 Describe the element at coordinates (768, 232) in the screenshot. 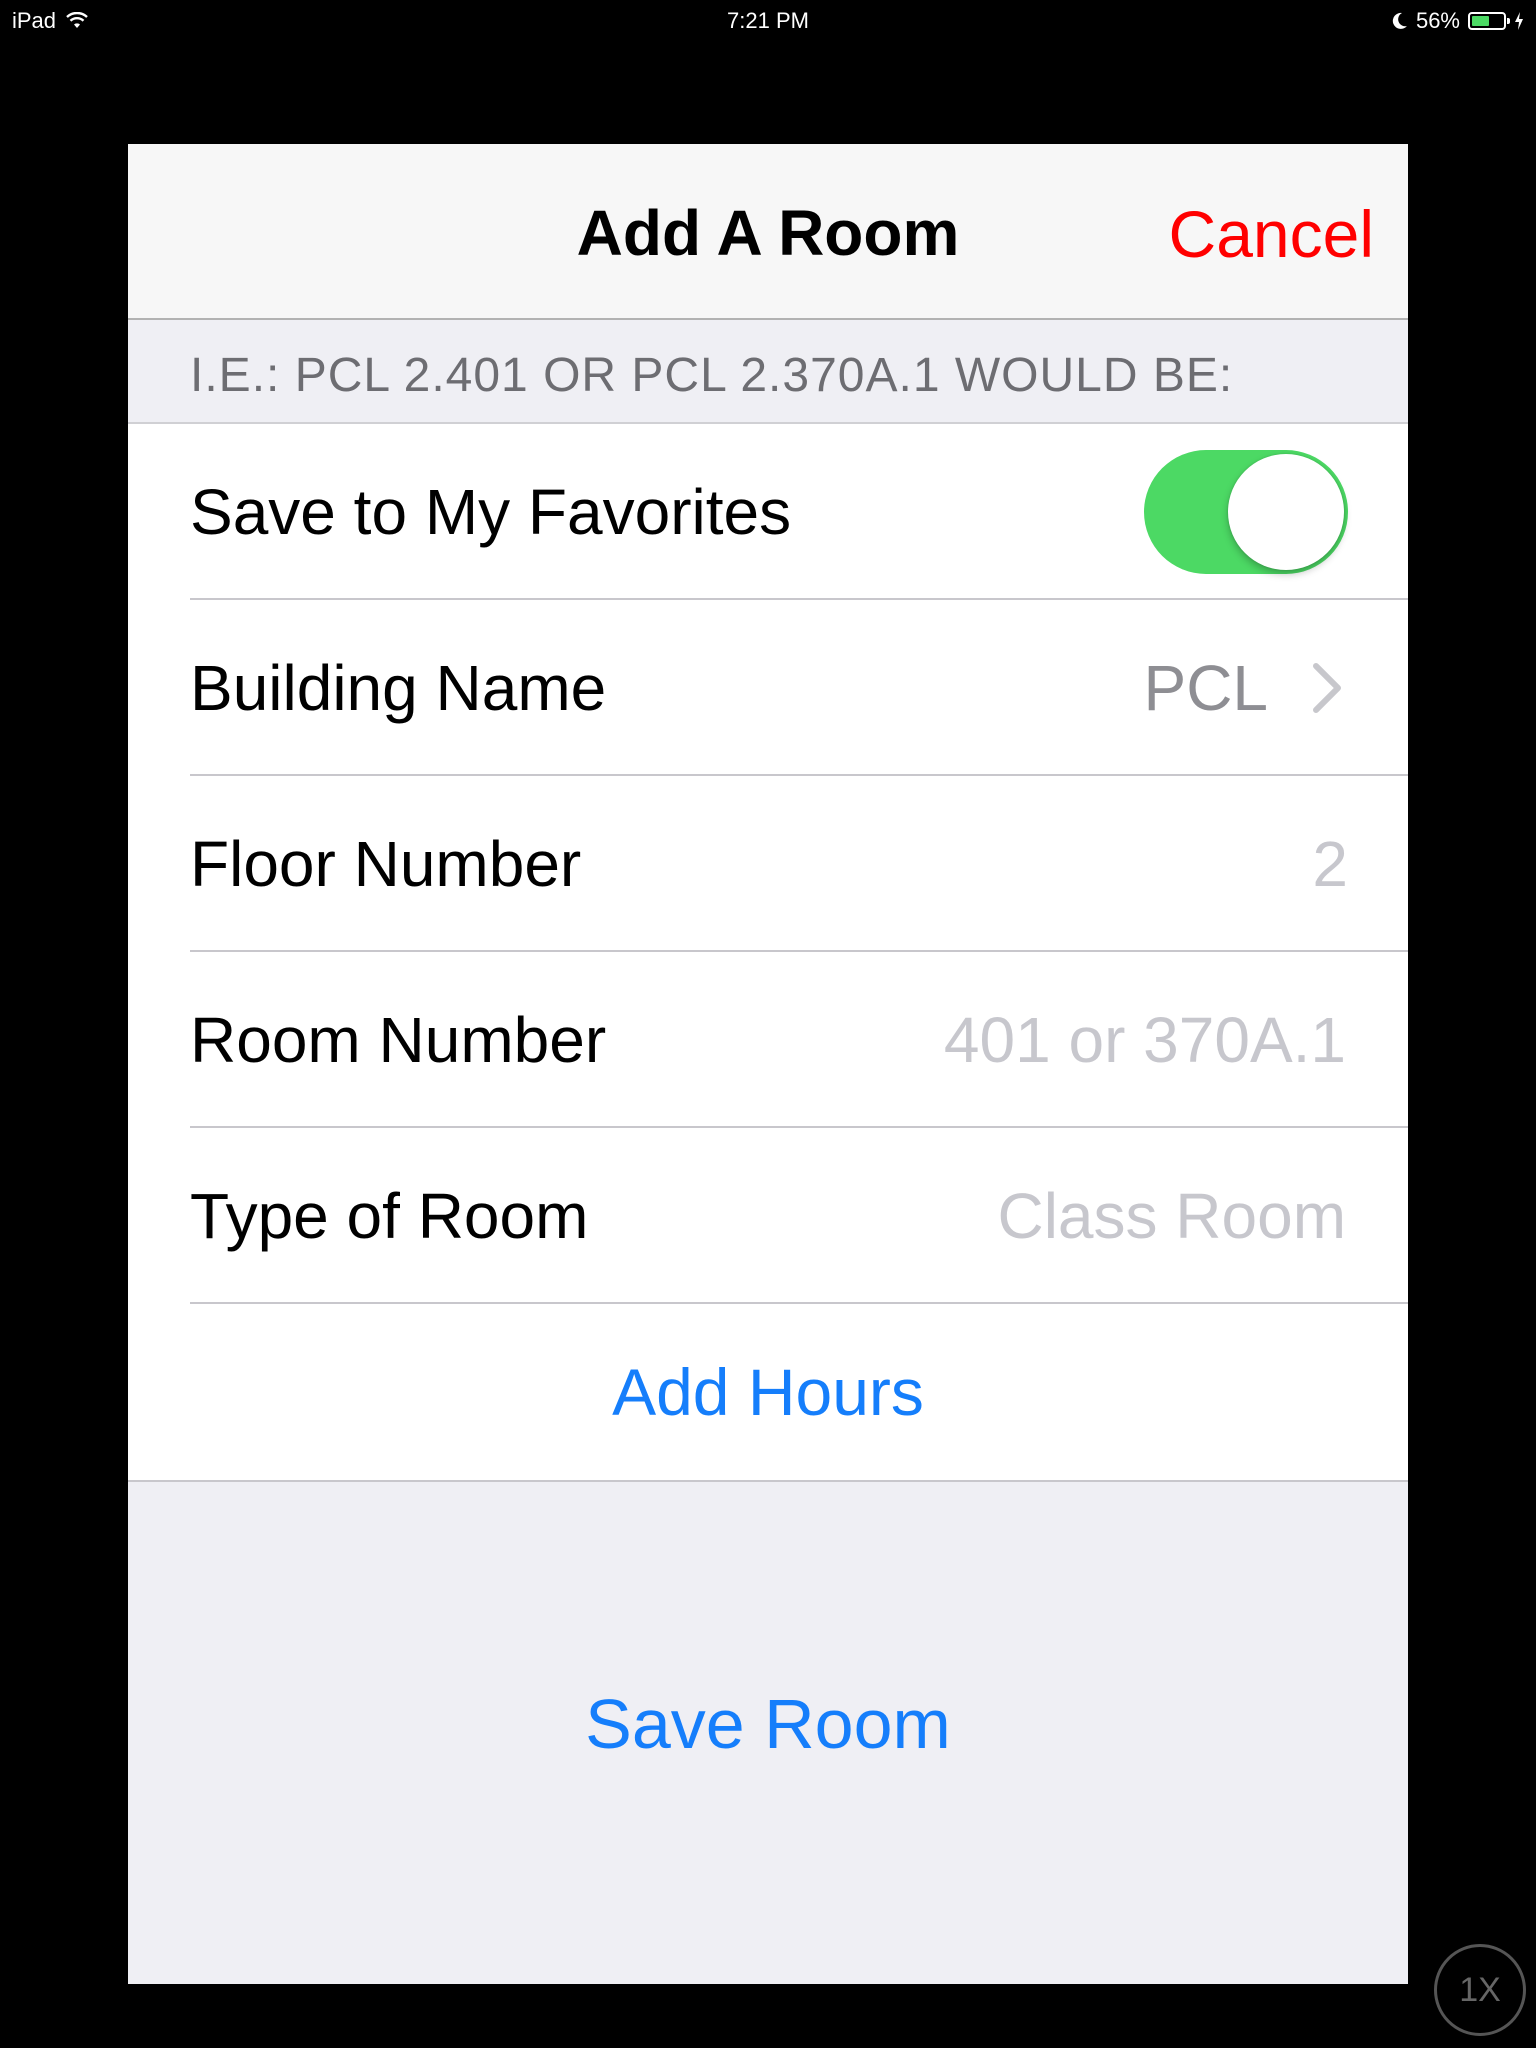

I see `navigation-bar: Add A Room Cancel` at that location.